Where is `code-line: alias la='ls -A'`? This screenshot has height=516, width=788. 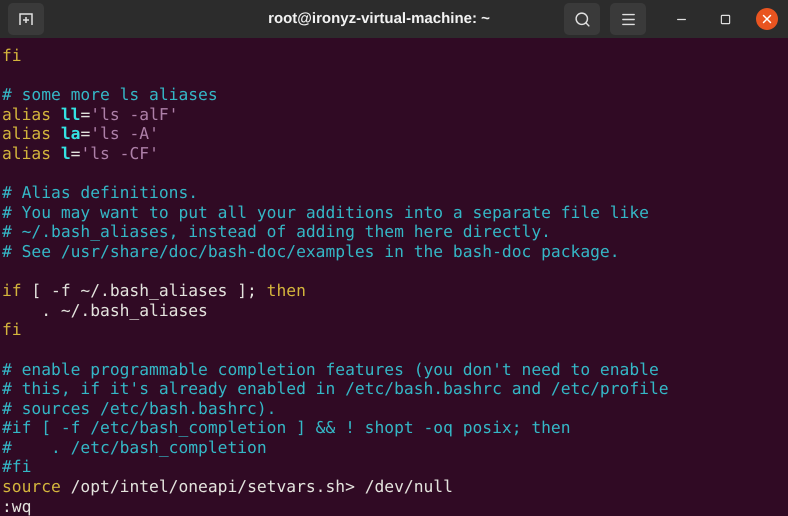 code-line: alias la='ls -A' is located at coordinates (80, 134).